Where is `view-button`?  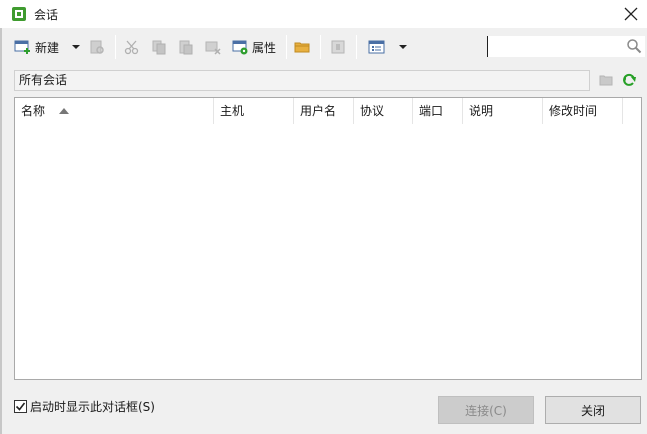
view-button is located at coordinates (377, 47).